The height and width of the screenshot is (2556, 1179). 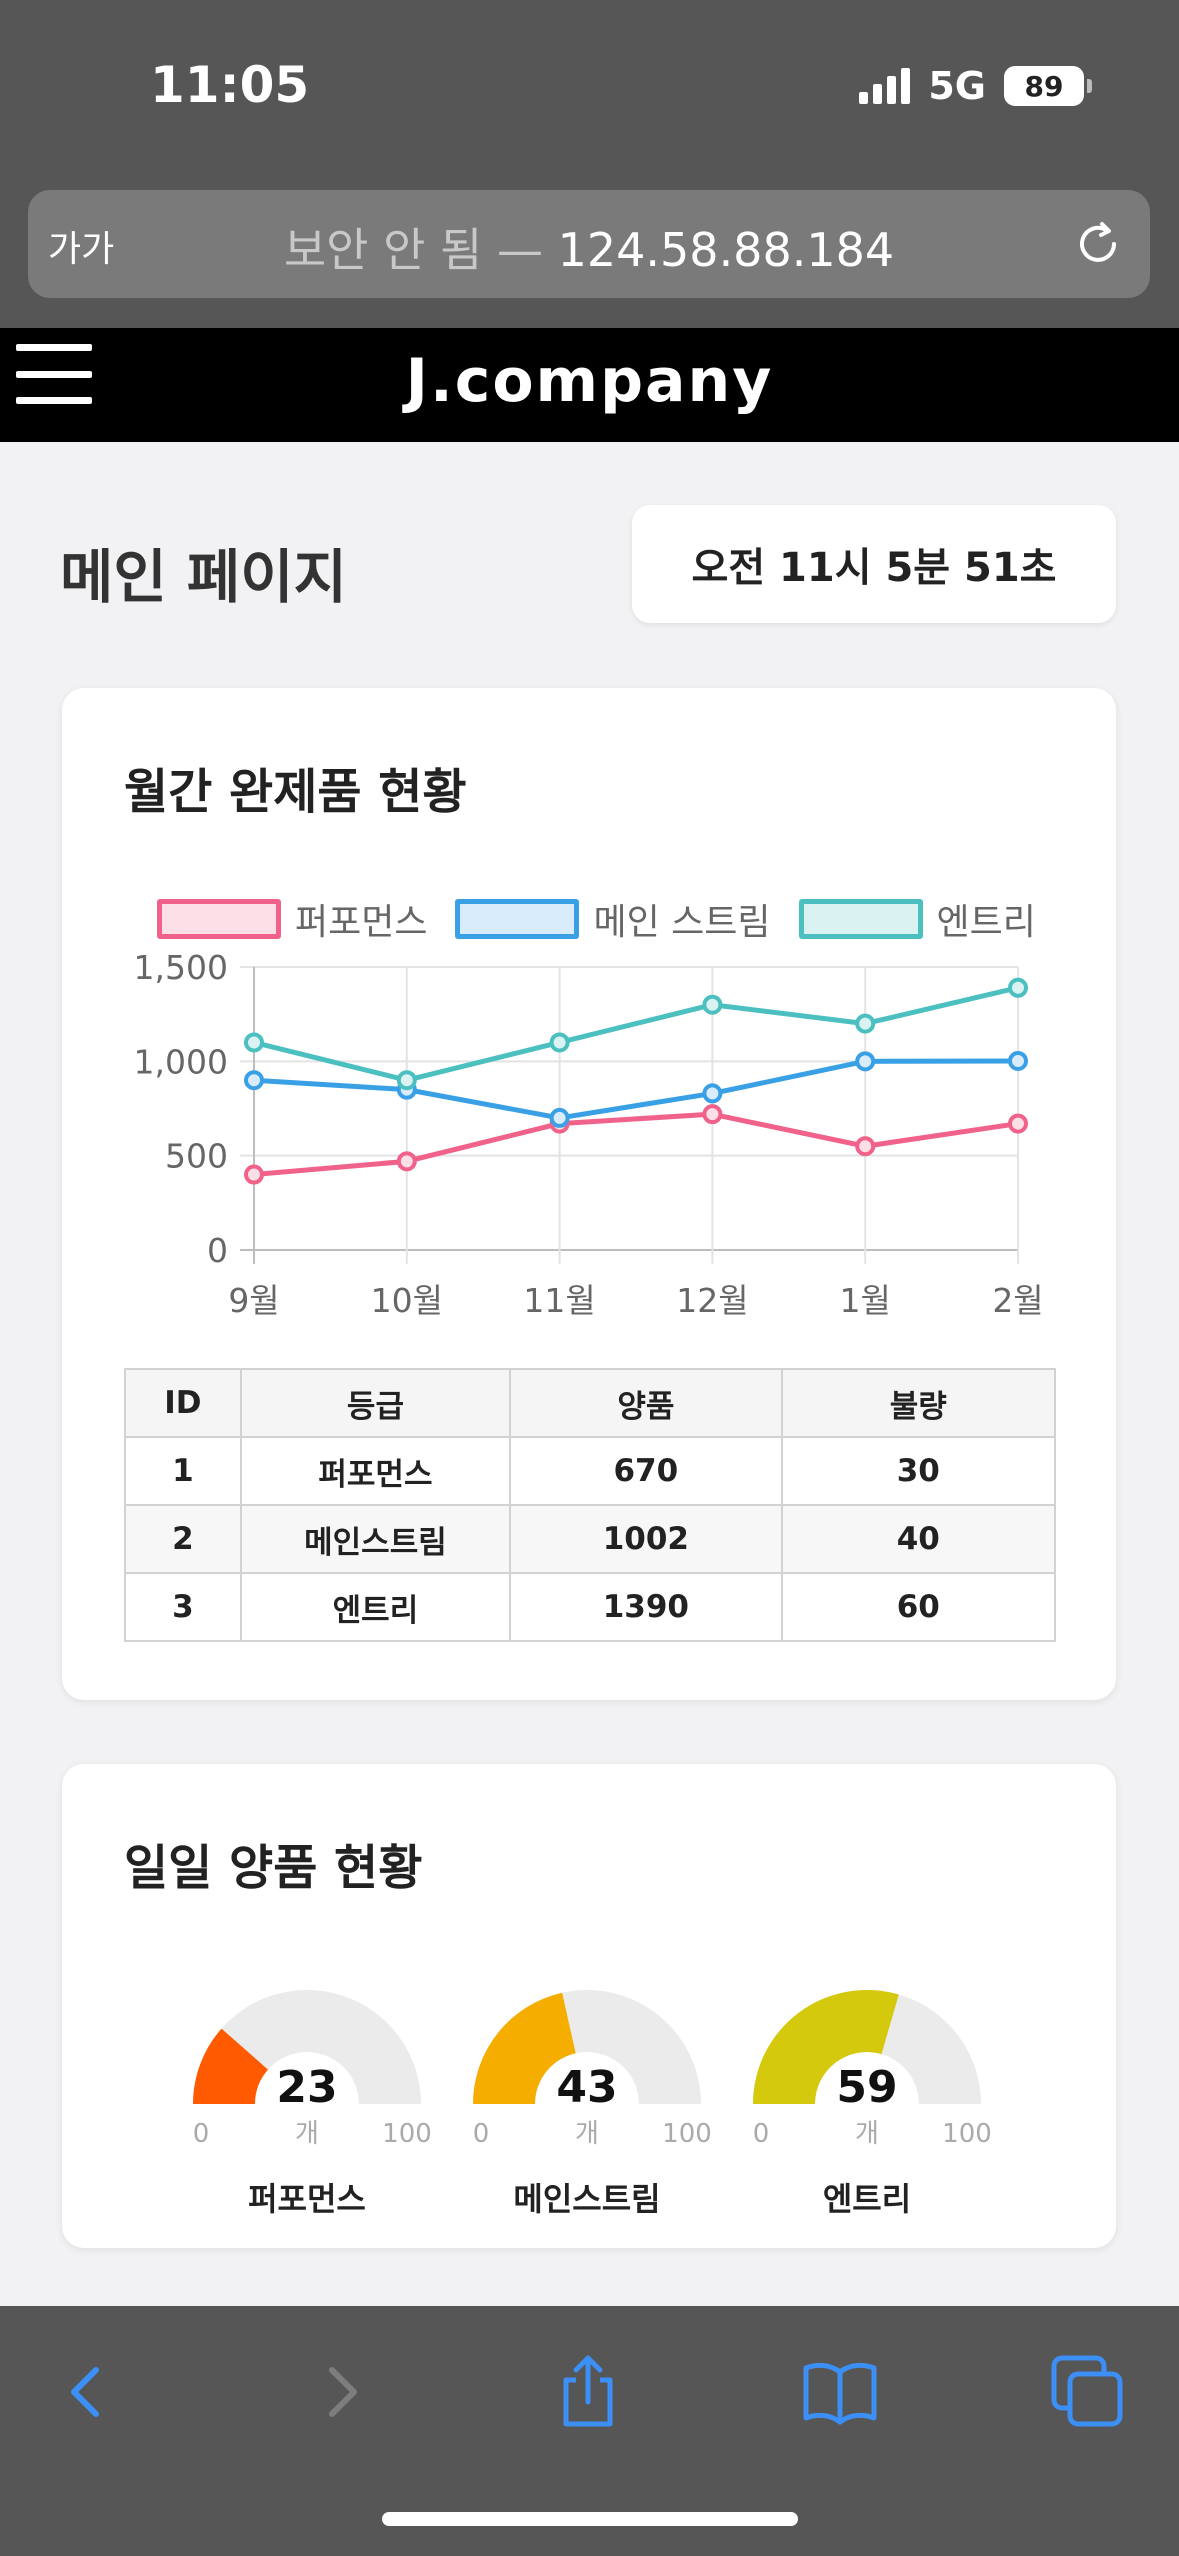 I want to click on x-tick-label: 1월, so click(x=865, y=1300).